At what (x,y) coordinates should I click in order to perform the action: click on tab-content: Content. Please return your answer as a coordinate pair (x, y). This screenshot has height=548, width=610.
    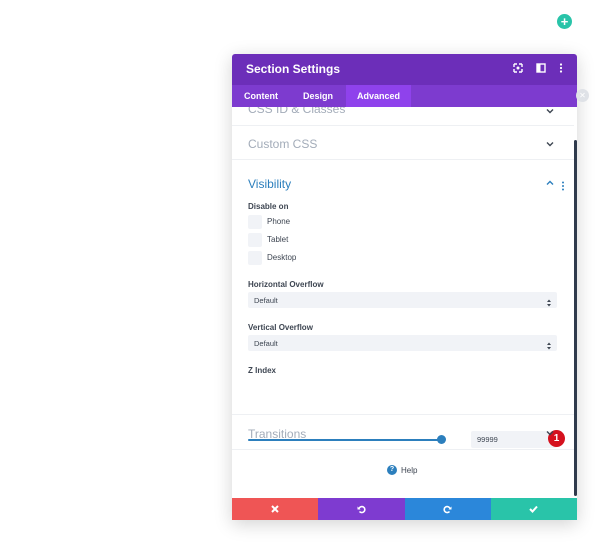
    Looking at the image, I should click on (261, 96).